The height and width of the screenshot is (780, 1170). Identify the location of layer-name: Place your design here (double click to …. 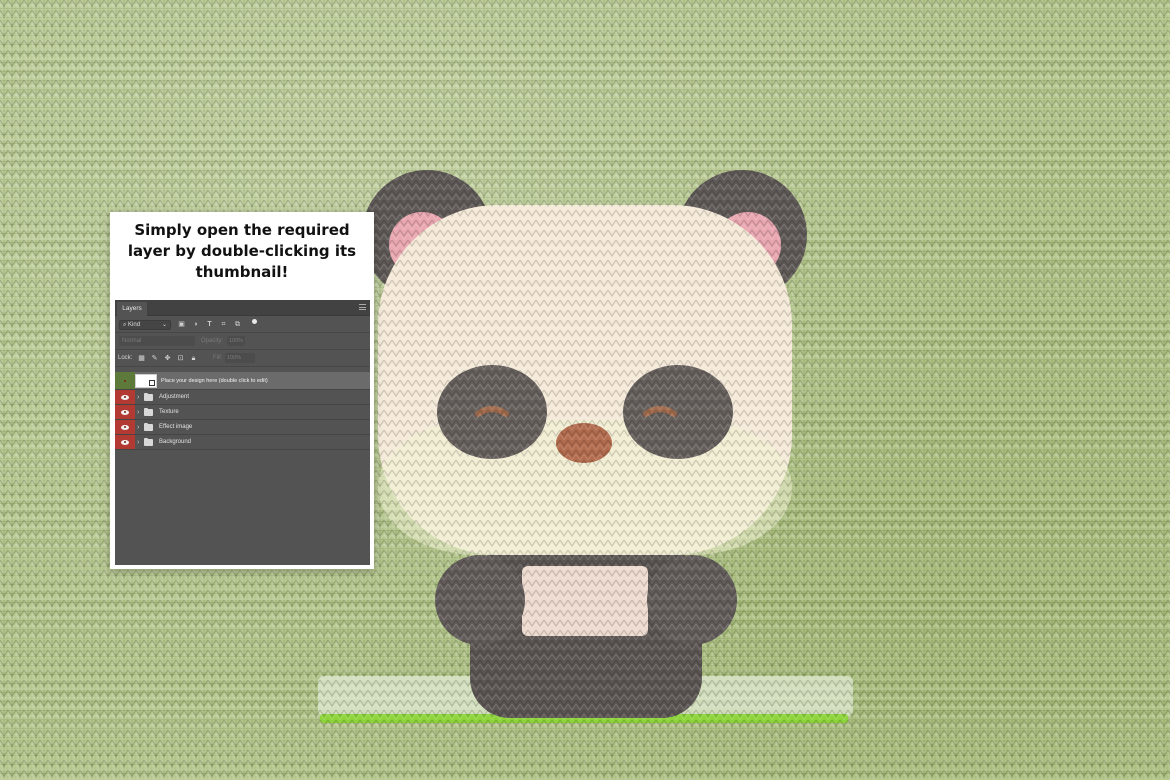
(214, 381).